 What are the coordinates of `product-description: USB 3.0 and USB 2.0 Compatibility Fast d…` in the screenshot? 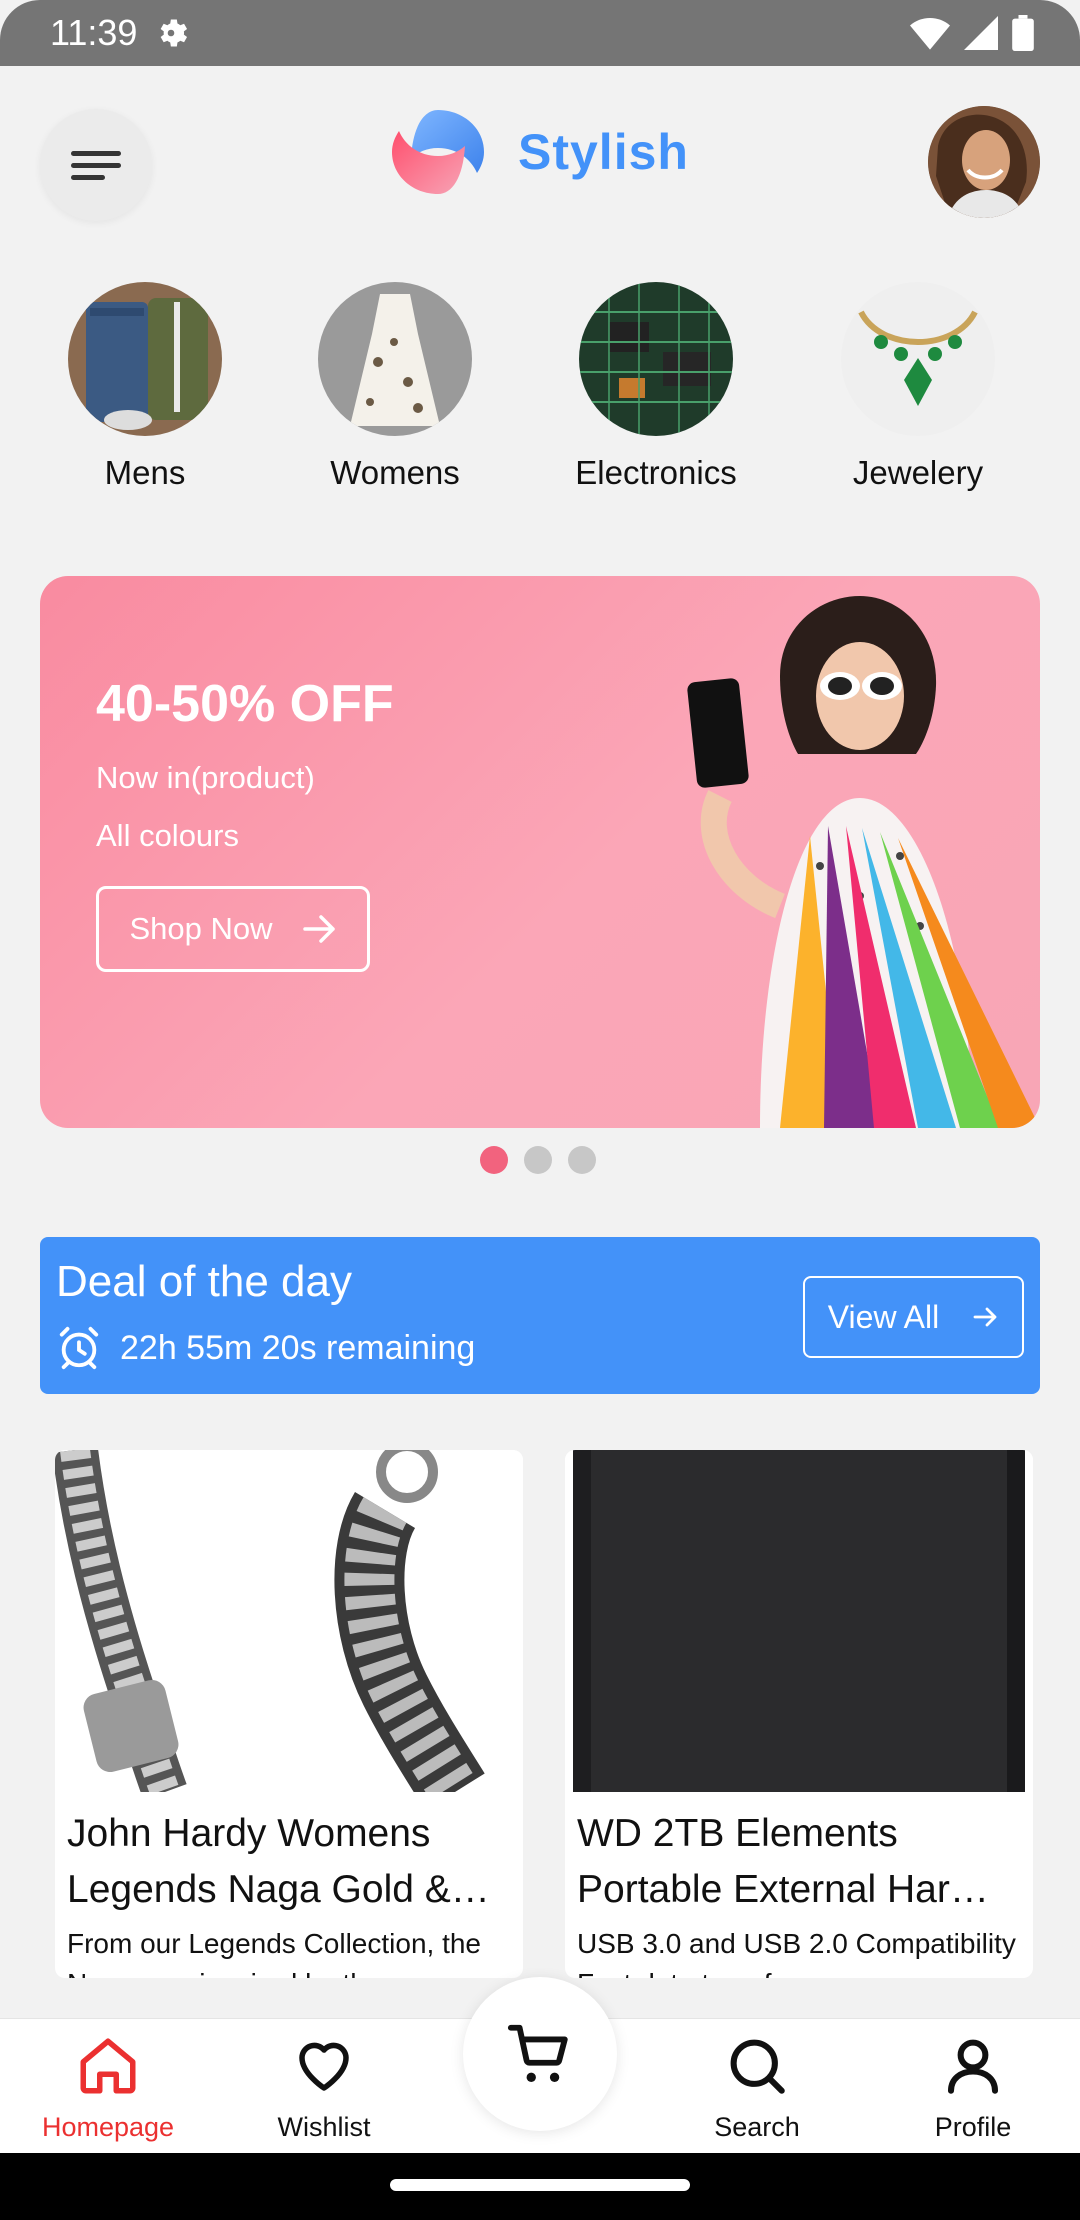 It's located at (796, 1953).